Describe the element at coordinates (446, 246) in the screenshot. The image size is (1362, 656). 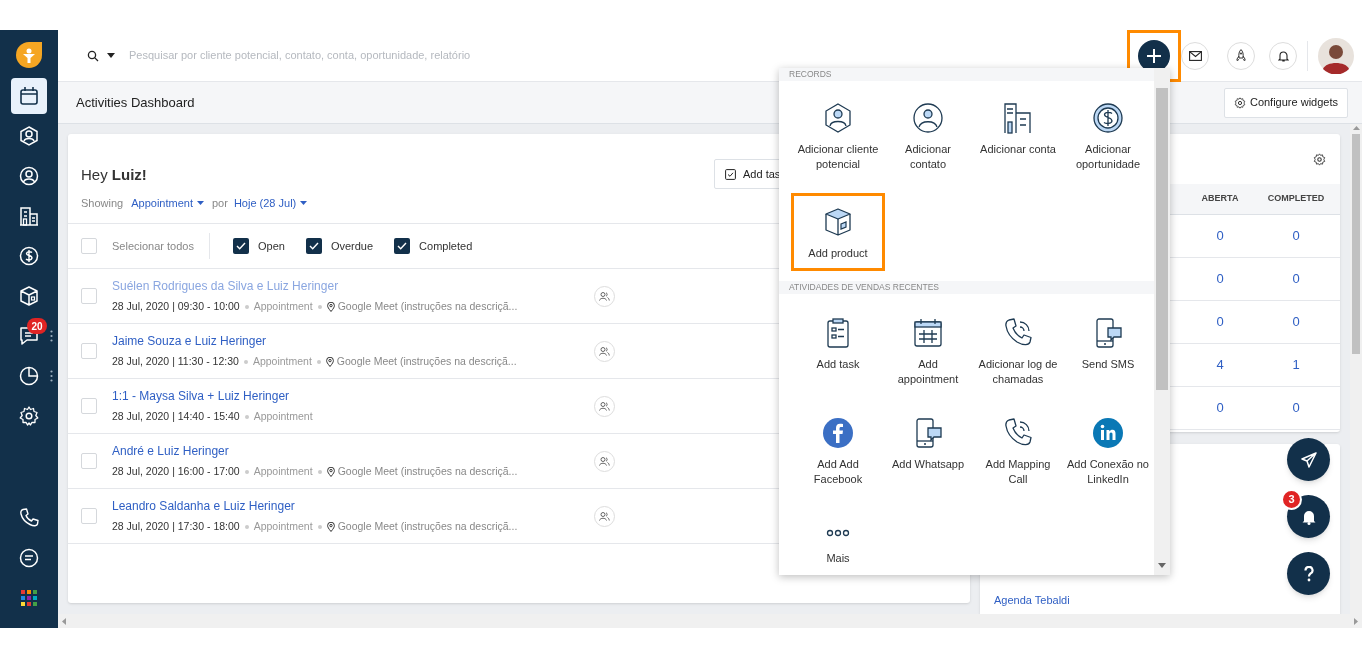
I see `checkbox-label: Completed` at that location.